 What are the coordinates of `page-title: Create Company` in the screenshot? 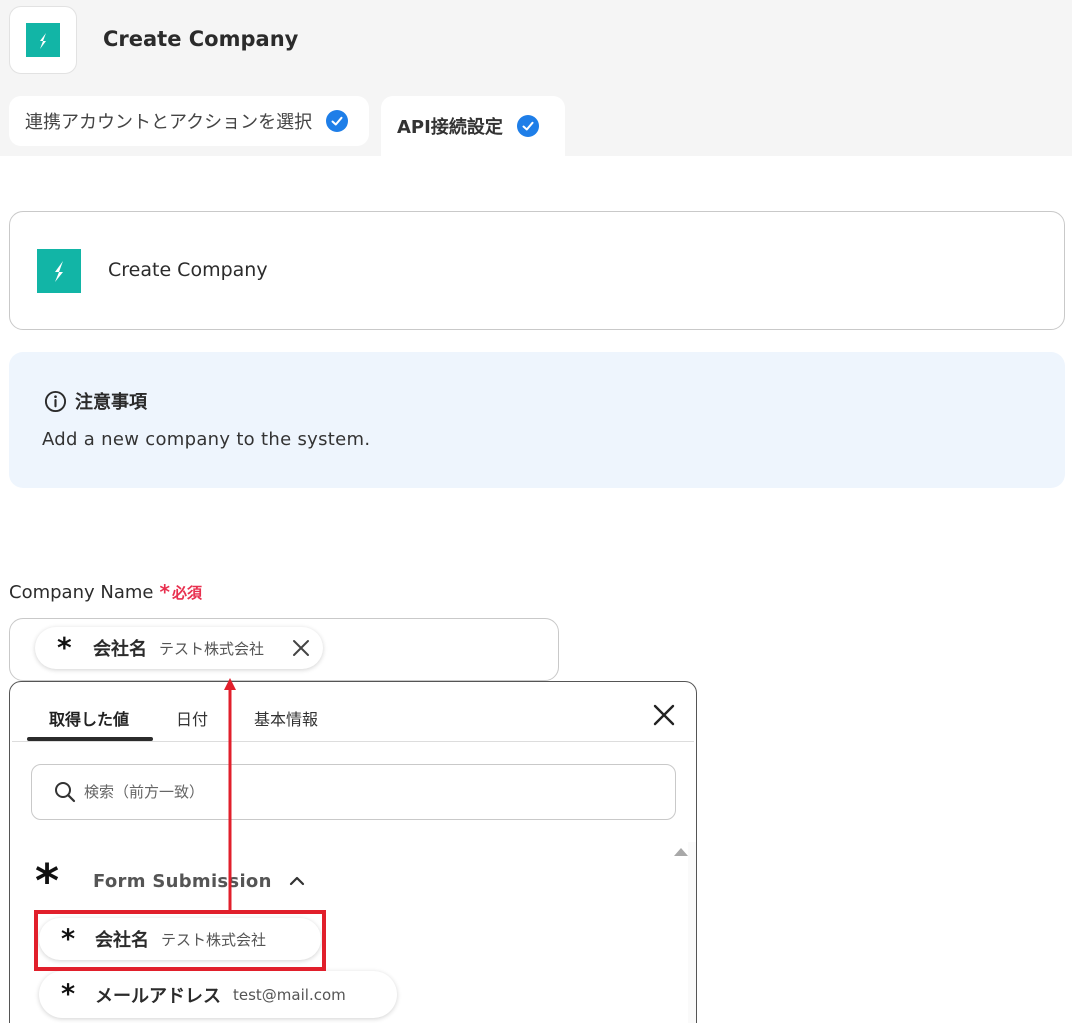 It's located at (201, 39).